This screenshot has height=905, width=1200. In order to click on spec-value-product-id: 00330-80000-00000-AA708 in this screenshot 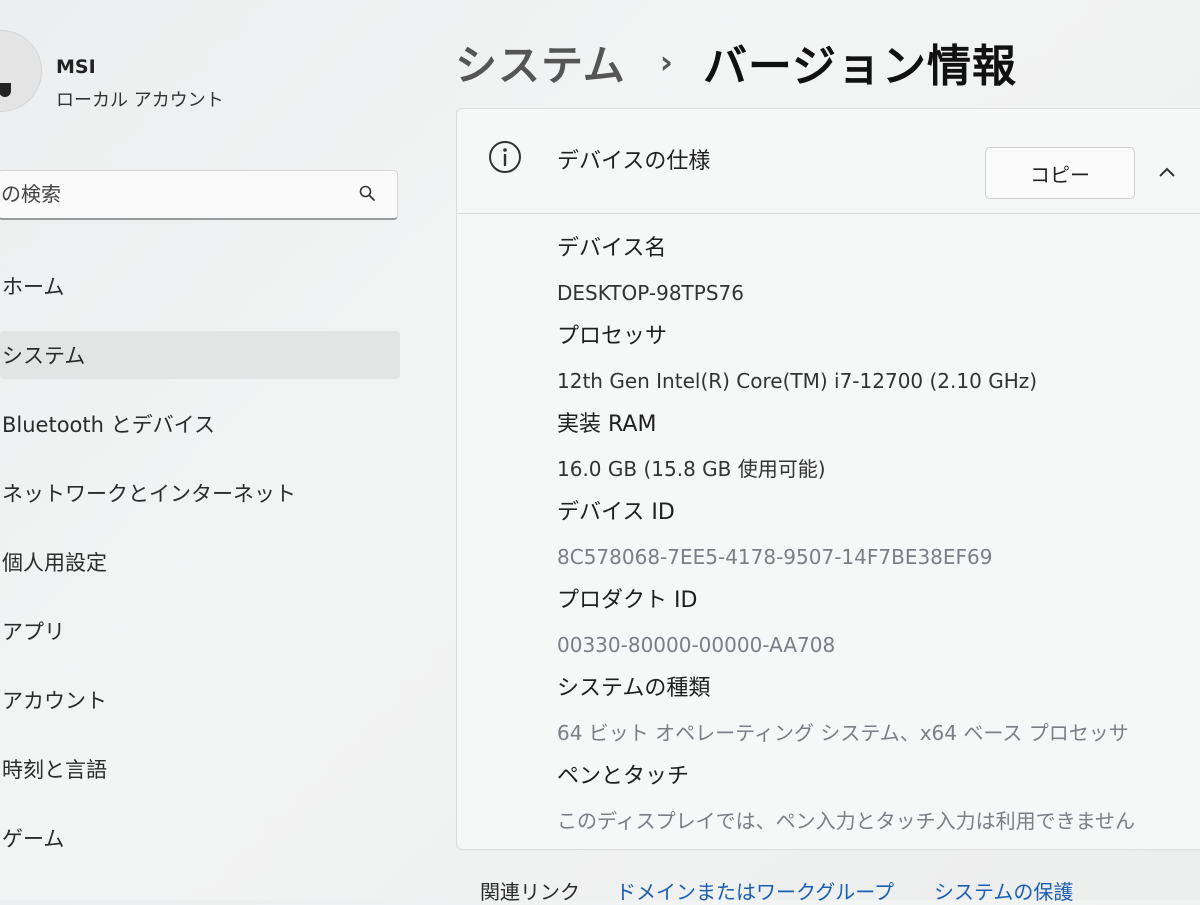, I will do `click(696, 645)`.